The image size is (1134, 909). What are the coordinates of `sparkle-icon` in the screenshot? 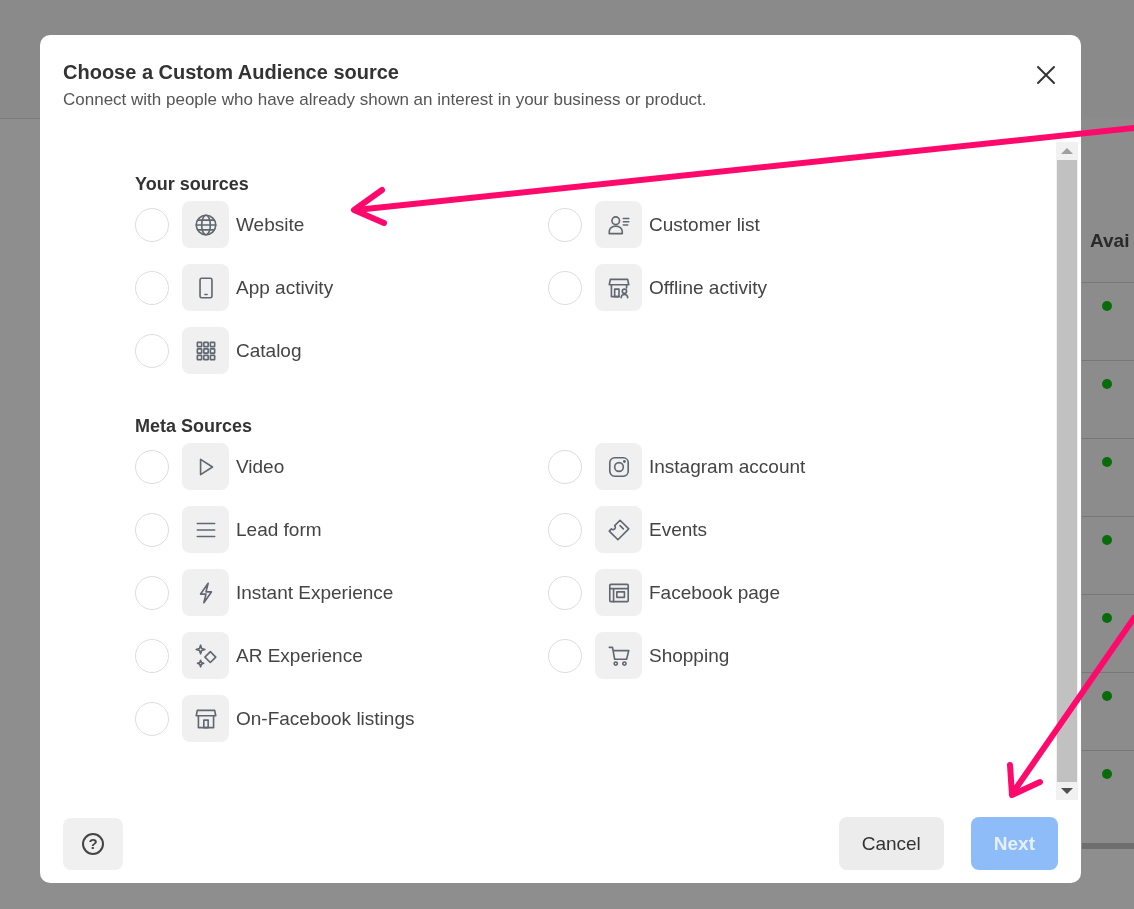 It's located at (205, 655).